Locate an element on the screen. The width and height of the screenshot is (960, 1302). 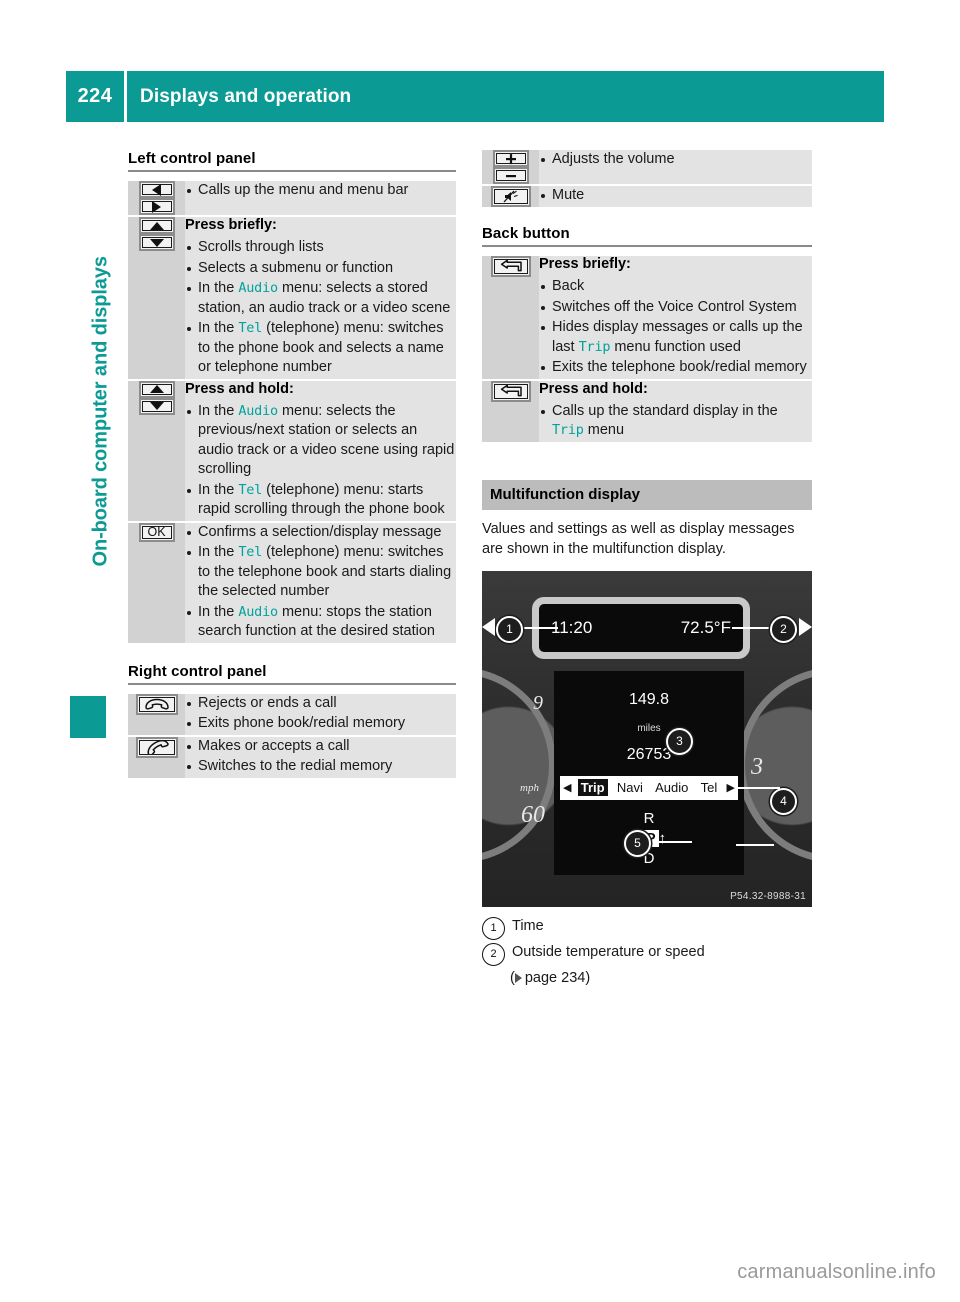
dial-number-3: 3 is located at coordinates (757, 766).